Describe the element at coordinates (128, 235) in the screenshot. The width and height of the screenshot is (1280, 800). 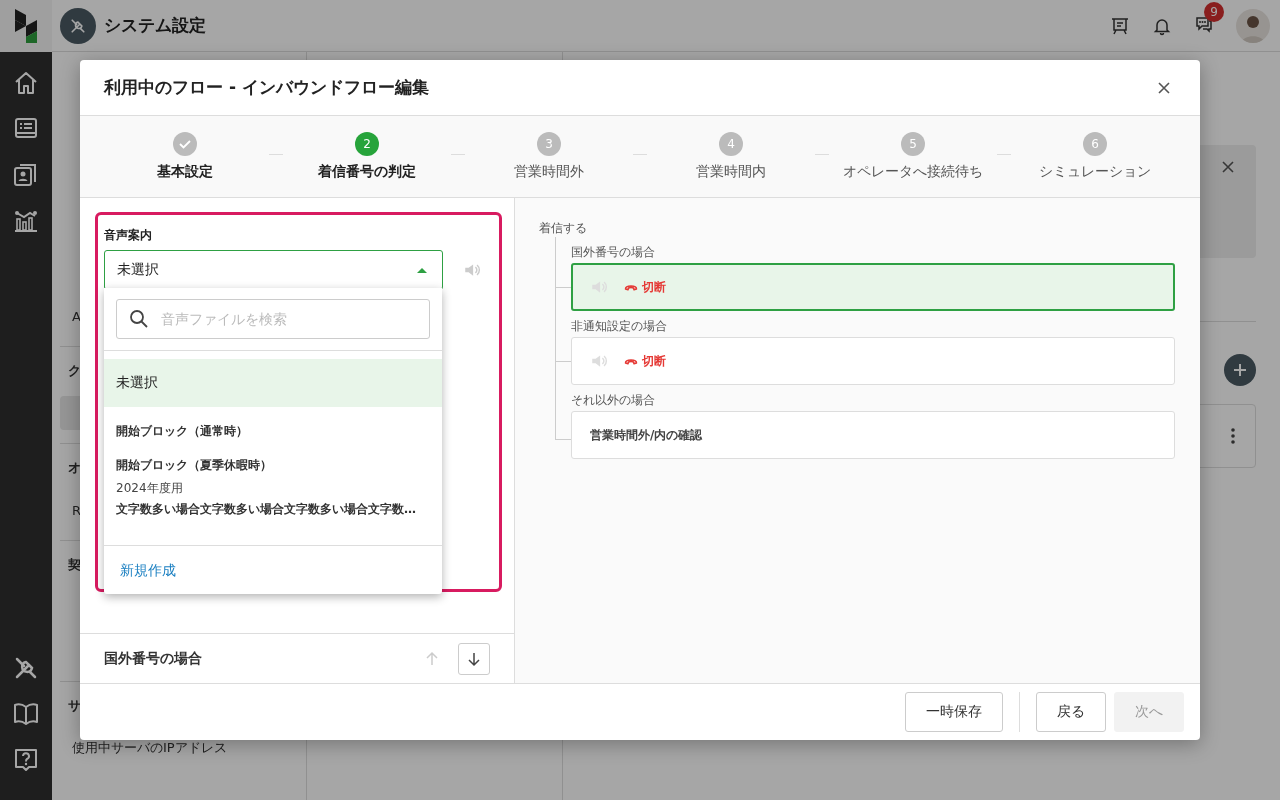
I see `field-label: 音声案内` at that location.